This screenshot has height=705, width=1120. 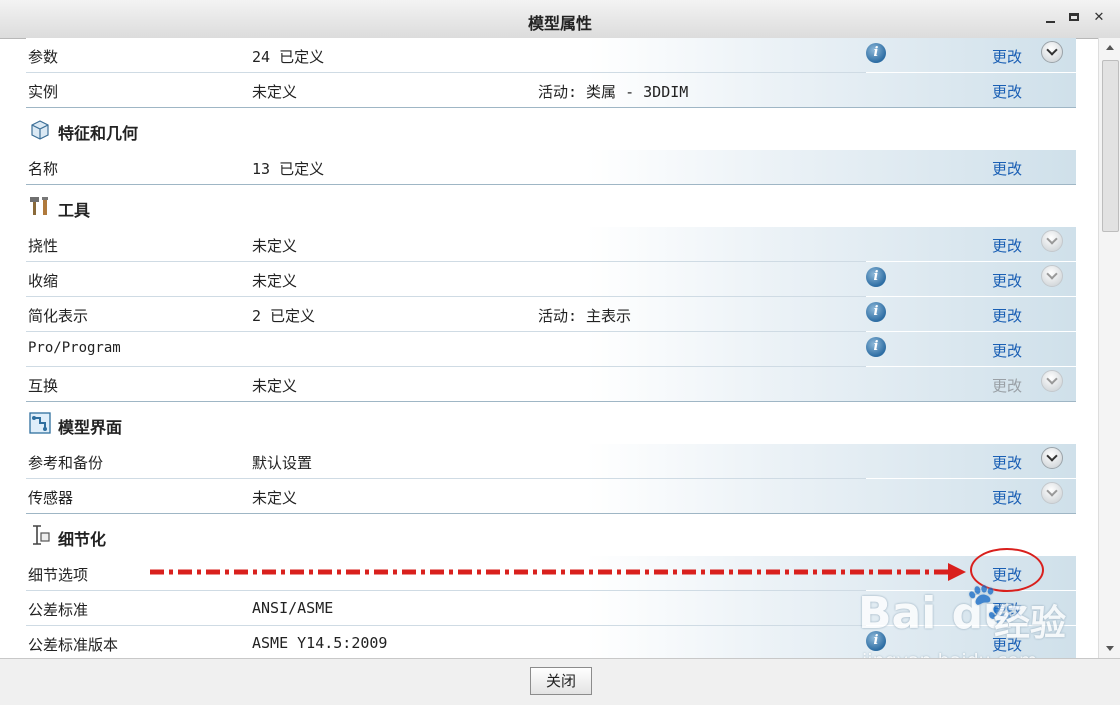 I want to click on row-interchange: 互换 未定义 更改, so click(x=551, y=384).